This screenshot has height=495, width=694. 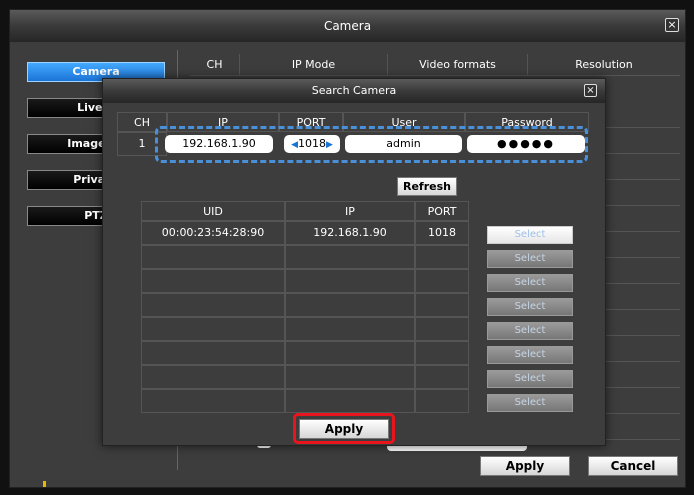 What do you see at coordinates (344, 429) in the screenshot?
I see `dialog-apply-button: Apply` at bounding box center [344, 429].